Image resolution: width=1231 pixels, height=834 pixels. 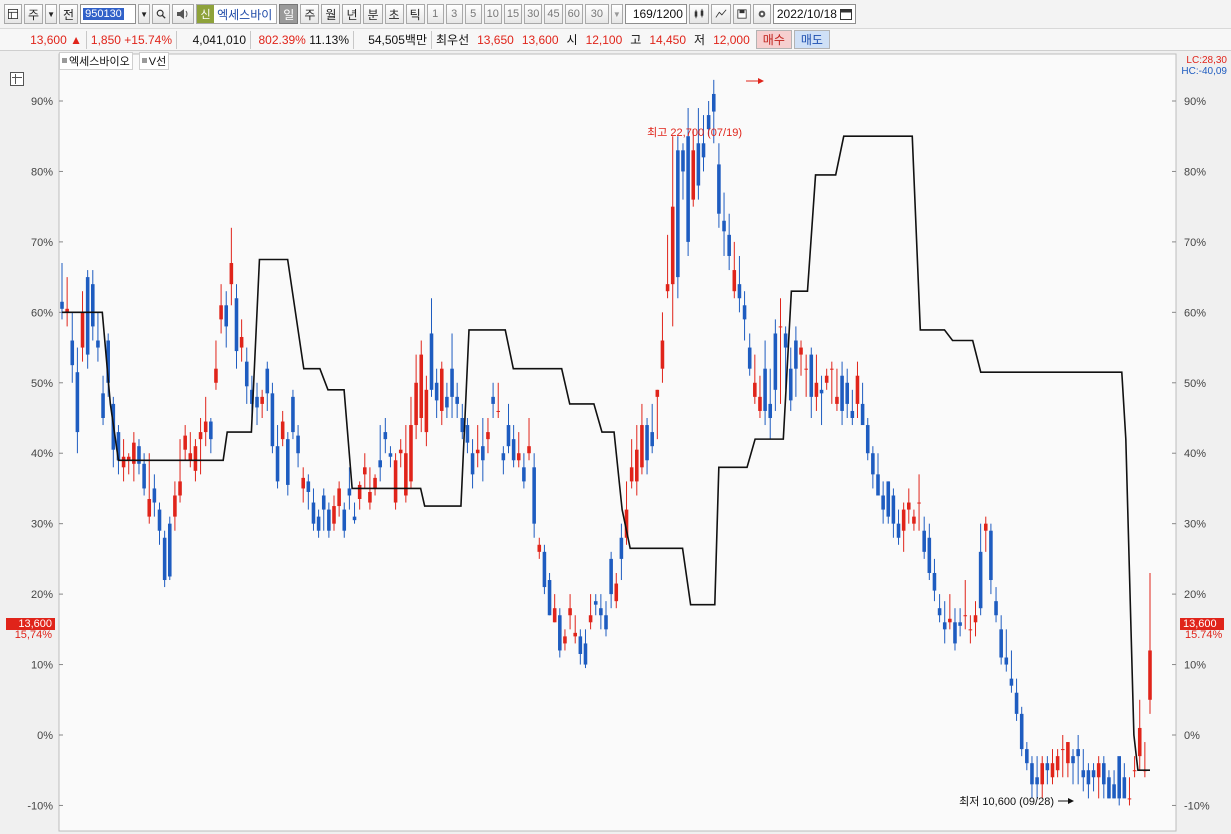 I want to click on interval-button-5: 5, so click(x=473, y=14).